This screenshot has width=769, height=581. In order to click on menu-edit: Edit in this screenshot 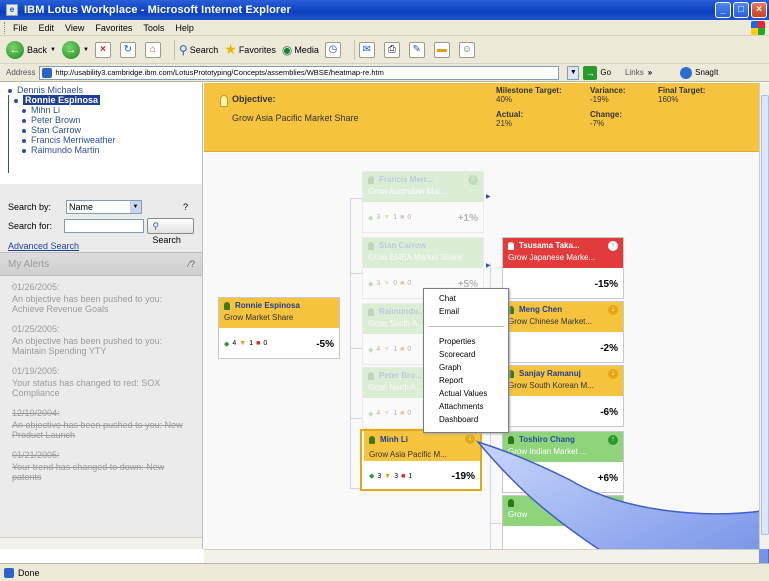, I will do `click(47, 28)`.